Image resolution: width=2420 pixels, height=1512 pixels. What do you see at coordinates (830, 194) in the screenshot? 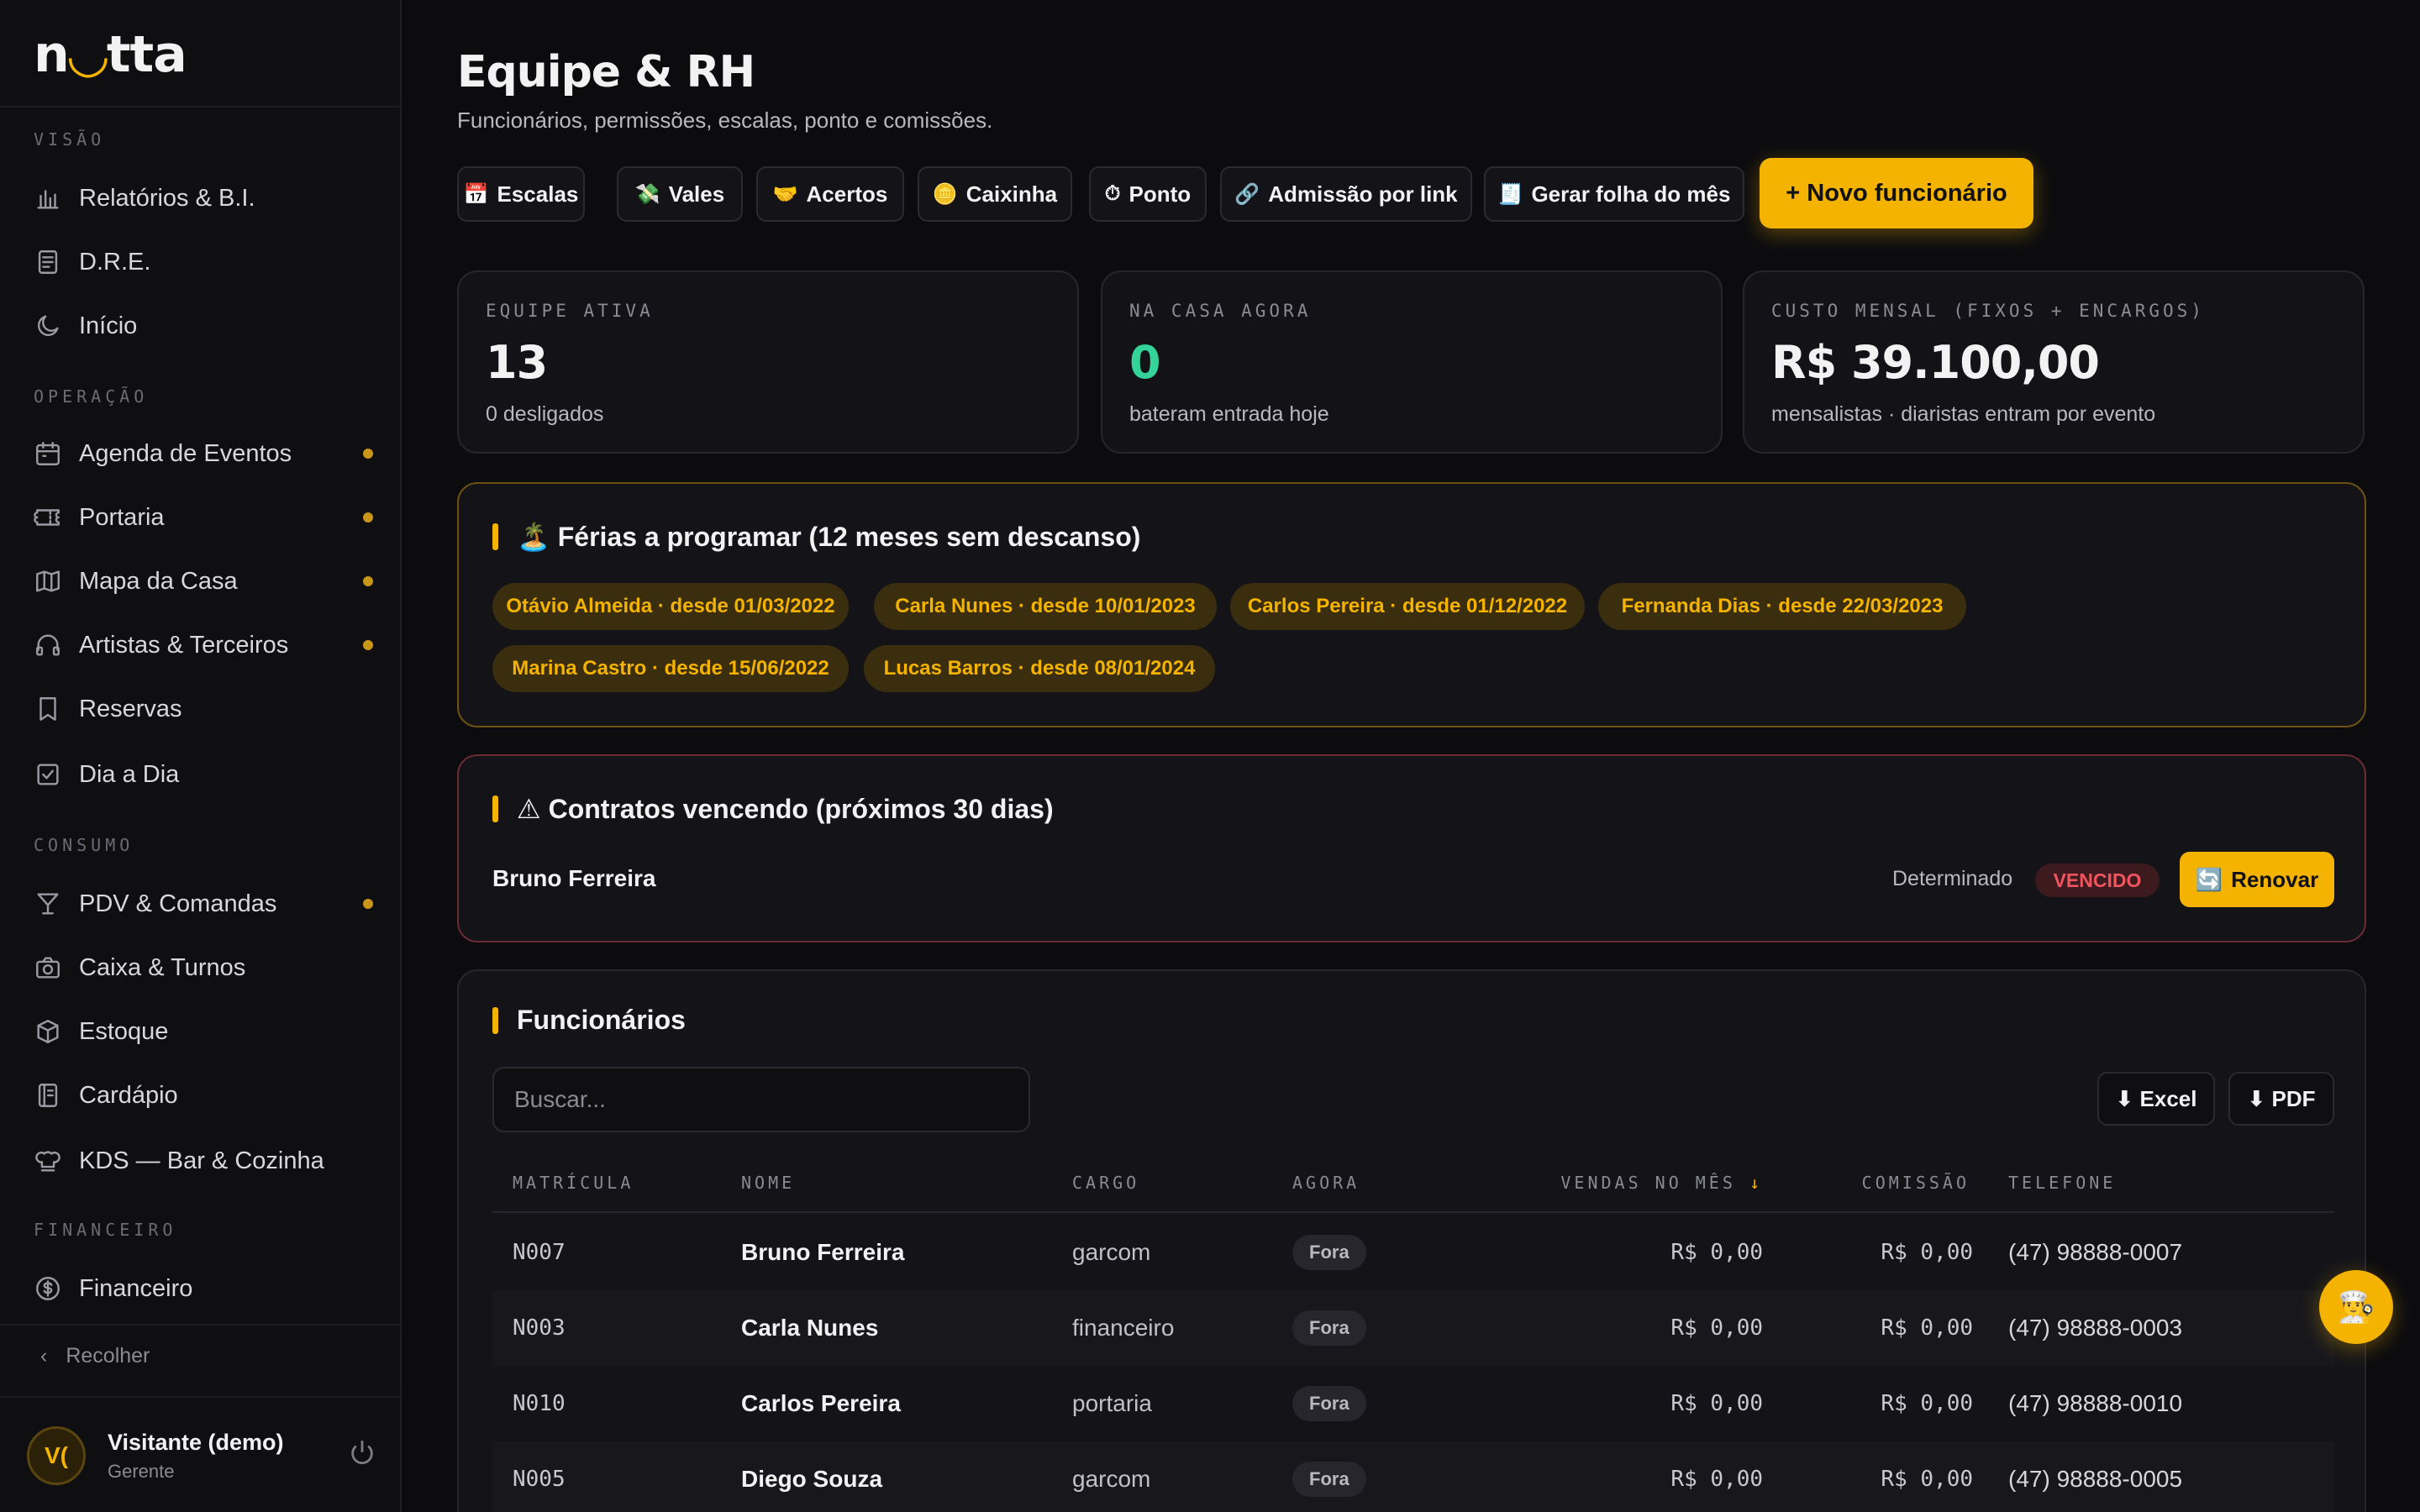
I see `action-acertos-button: 🤝 Acertos` at bounding box center [830, 194].